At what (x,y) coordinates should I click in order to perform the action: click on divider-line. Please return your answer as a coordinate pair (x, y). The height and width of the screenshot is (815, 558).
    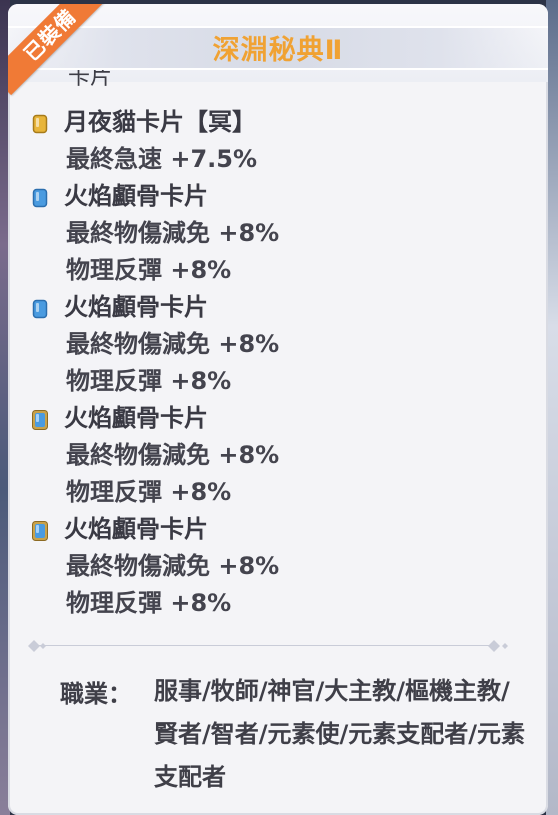
    Looking at the image, I should click on (265, 645).